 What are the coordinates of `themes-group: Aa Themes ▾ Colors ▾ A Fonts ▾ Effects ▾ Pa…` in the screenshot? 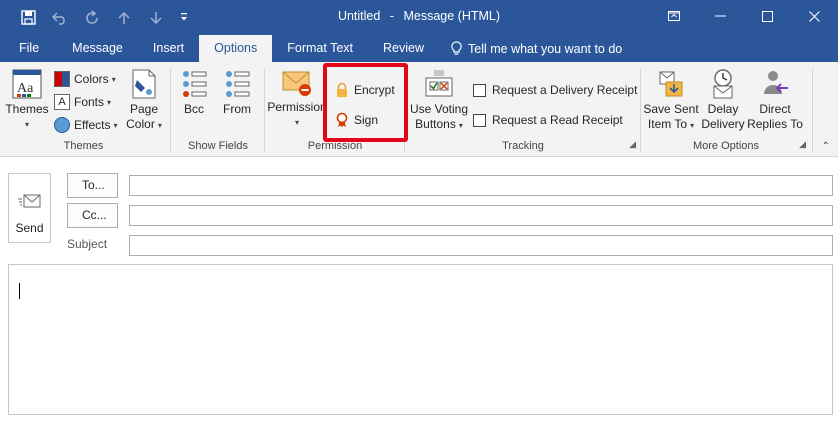 It's located at (83, 109).